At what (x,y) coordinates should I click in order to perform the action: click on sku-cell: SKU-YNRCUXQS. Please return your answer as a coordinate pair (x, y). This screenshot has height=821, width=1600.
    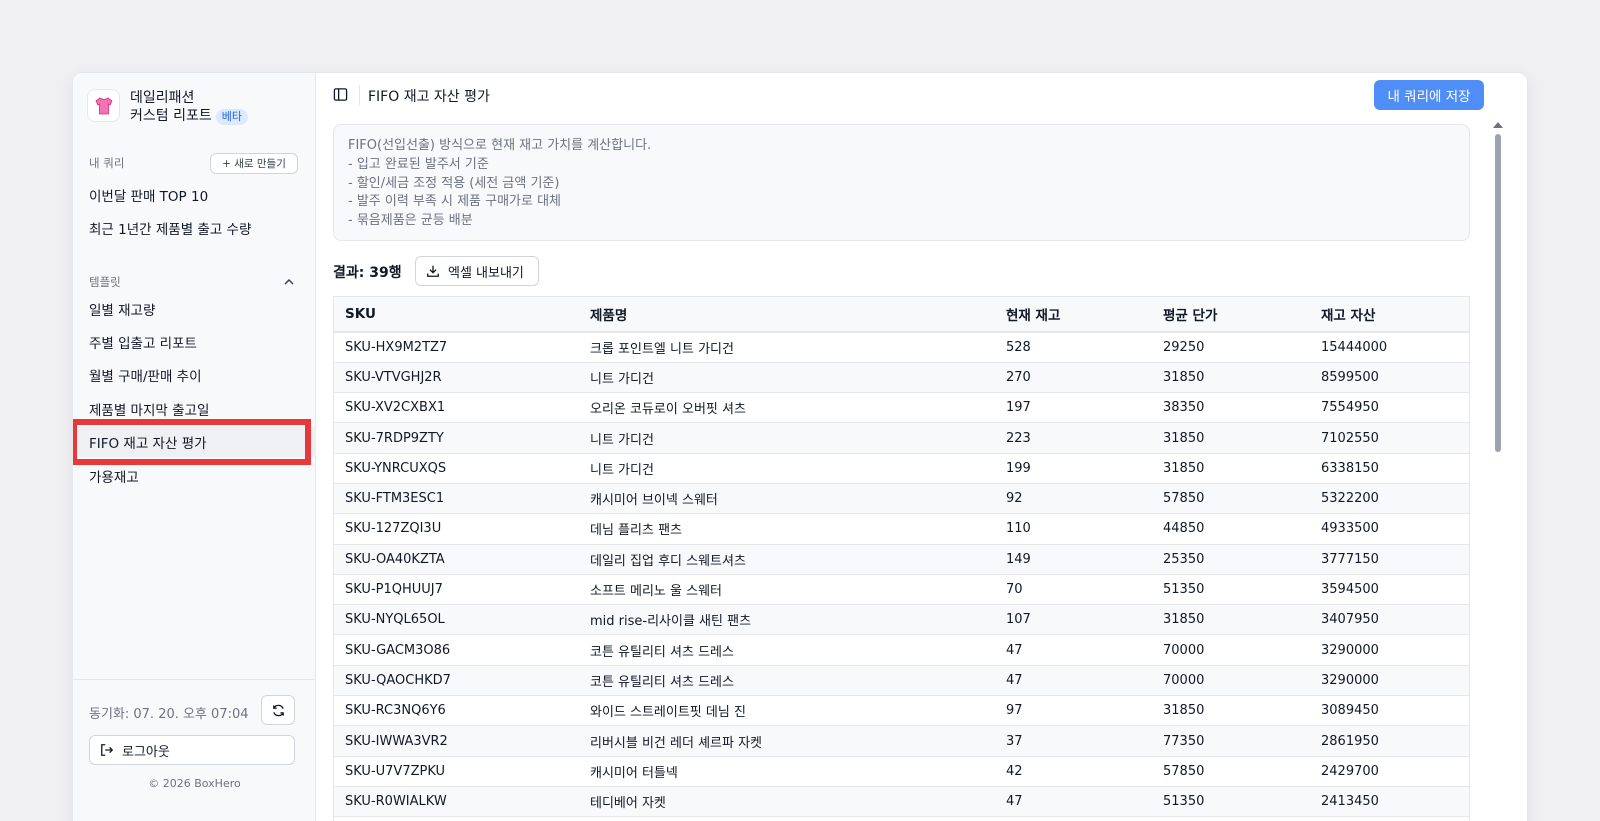
    Looking at the image, I should click on (456, 468).